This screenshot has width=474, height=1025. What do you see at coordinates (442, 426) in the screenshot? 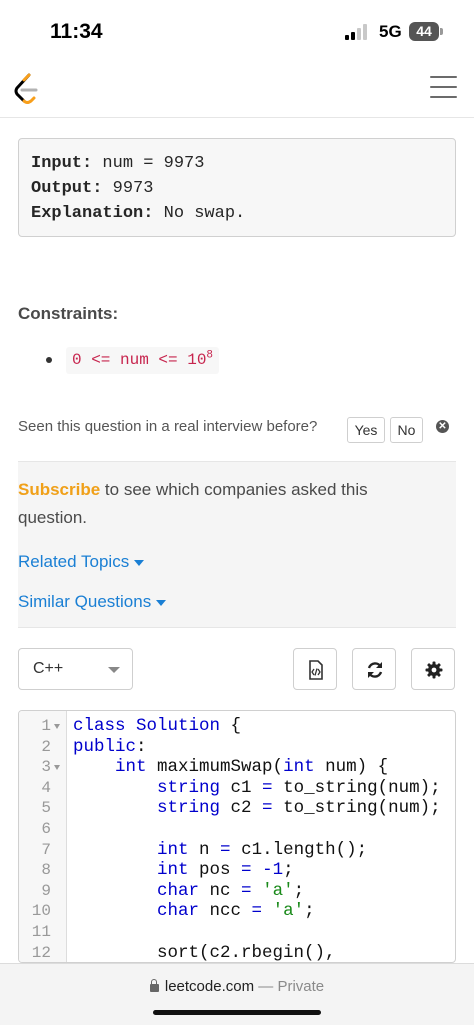
I see `close-icon: ✕` at bounding box center [442, 426].